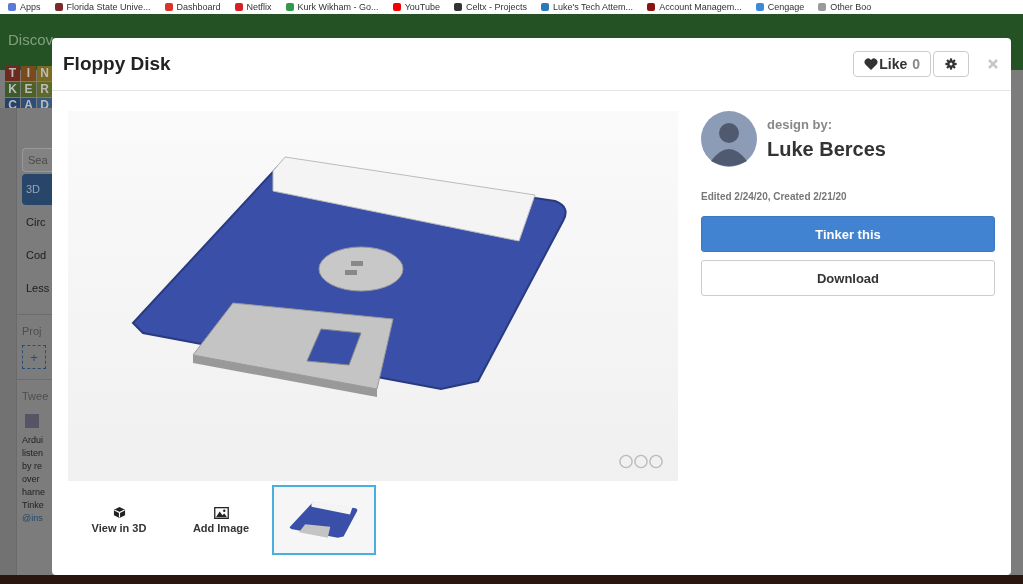  I want to click on gear-icon, so click(951, 64).